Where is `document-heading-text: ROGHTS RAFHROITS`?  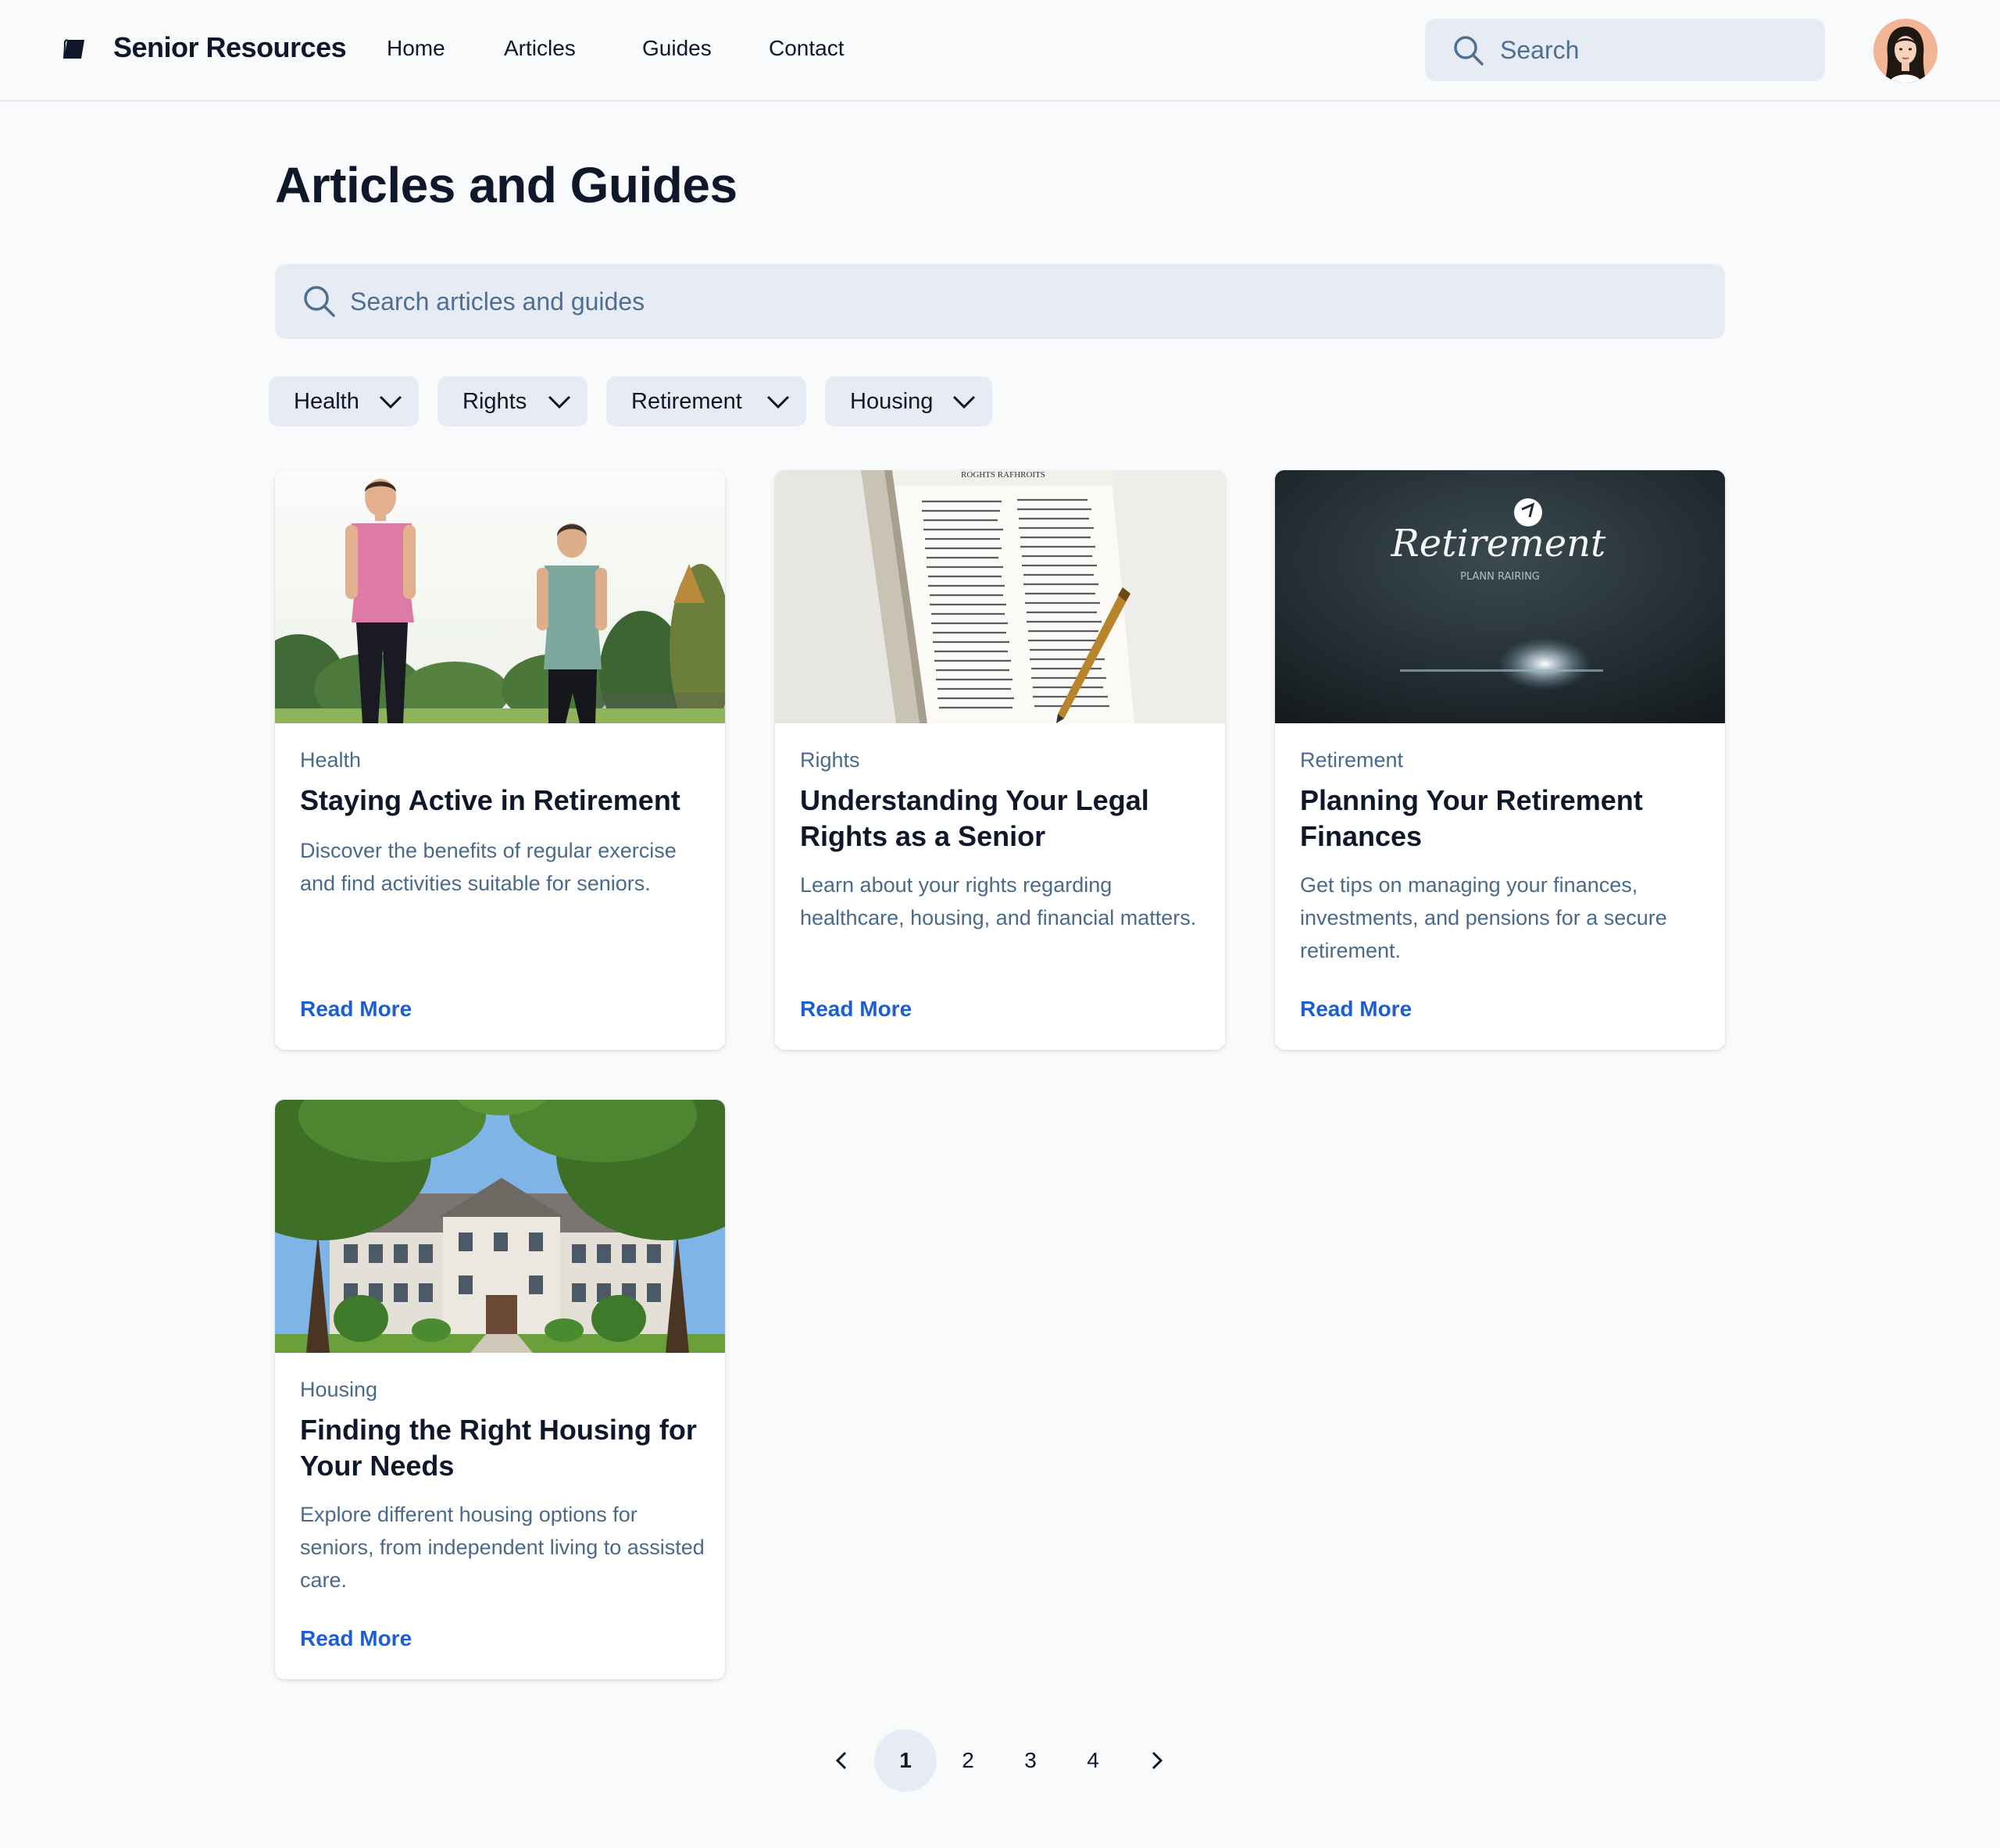
document-heading-text: ROGHTS RAFHROITS is located at coordinates (1003, 475).